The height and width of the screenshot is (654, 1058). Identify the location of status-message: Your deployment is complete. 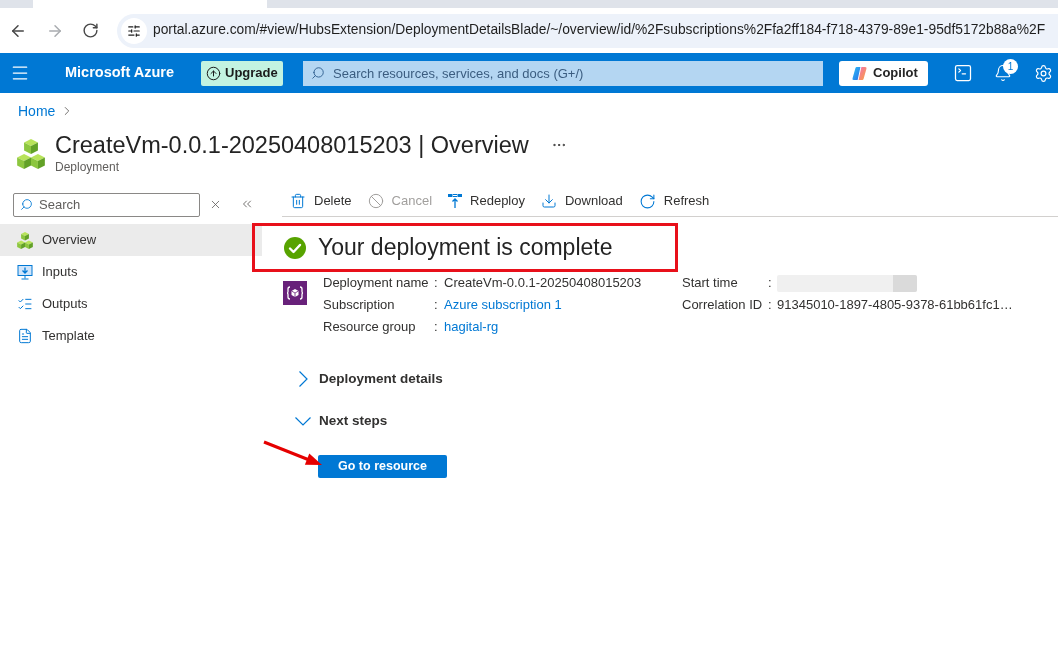
(465, 248).